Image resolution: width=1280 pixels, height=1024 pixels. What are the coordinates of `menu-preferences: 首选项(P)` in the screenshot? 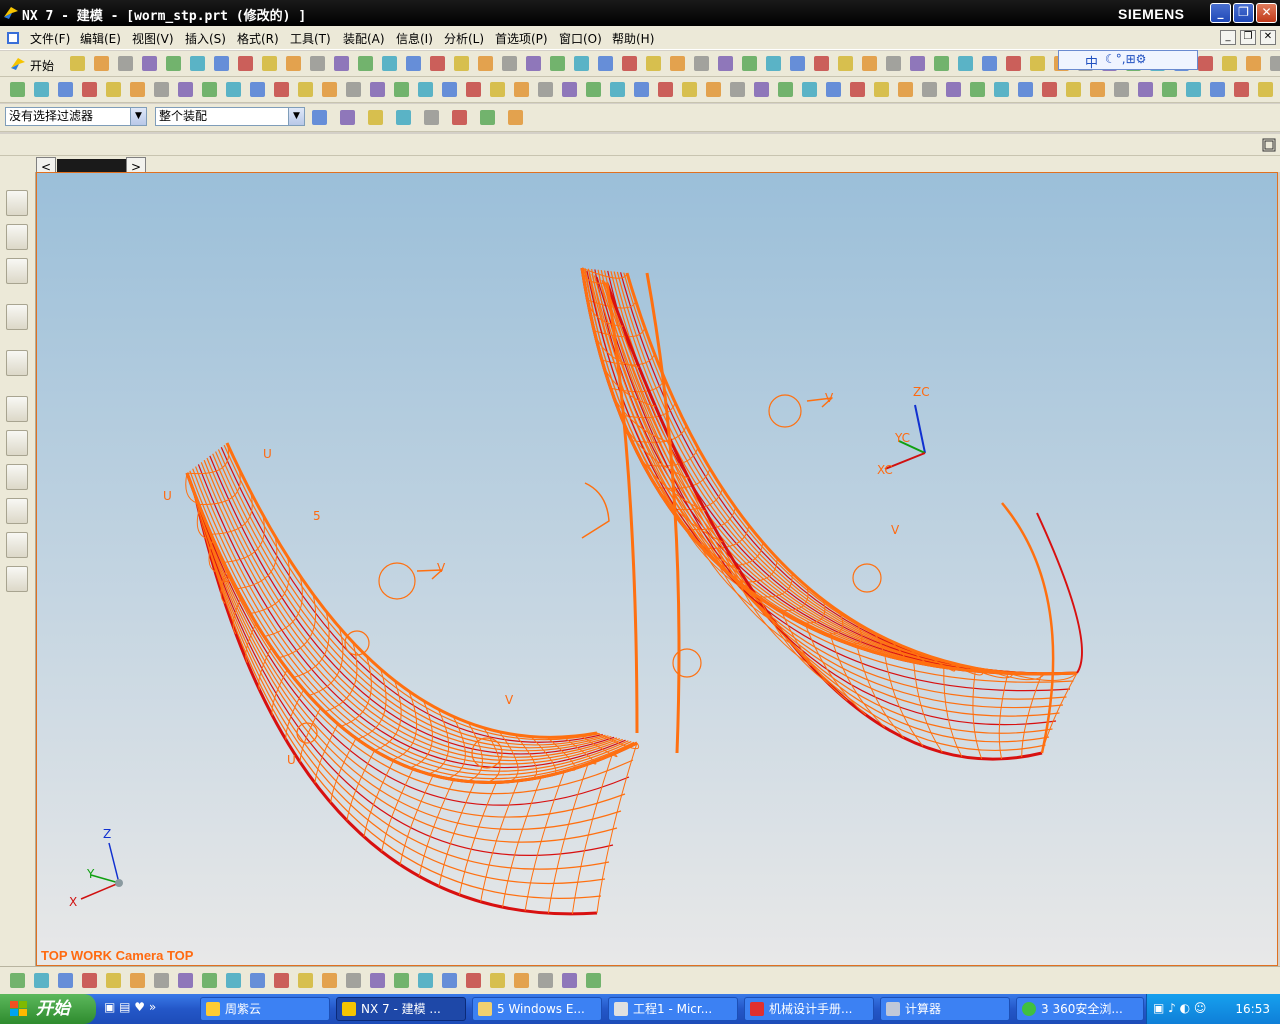 It's located at (521, 38).